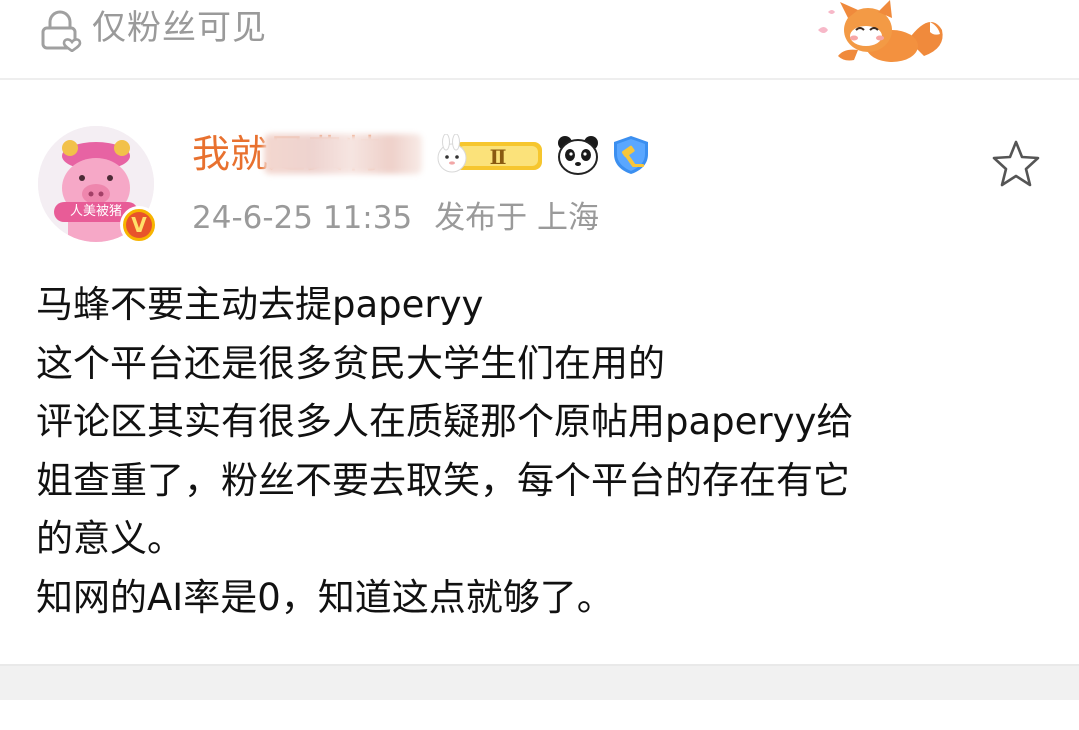  I want to click on level-badge-label: Ⅱ, so click(498, 157).